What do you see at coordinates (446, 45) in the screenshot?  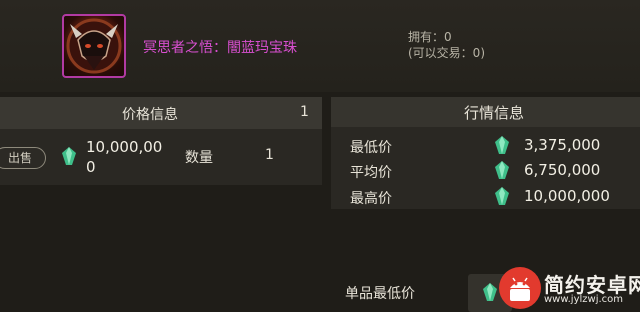 I see `owned-info: 拥有：0 (可以交易：0)` at bounding box center [446, 45].